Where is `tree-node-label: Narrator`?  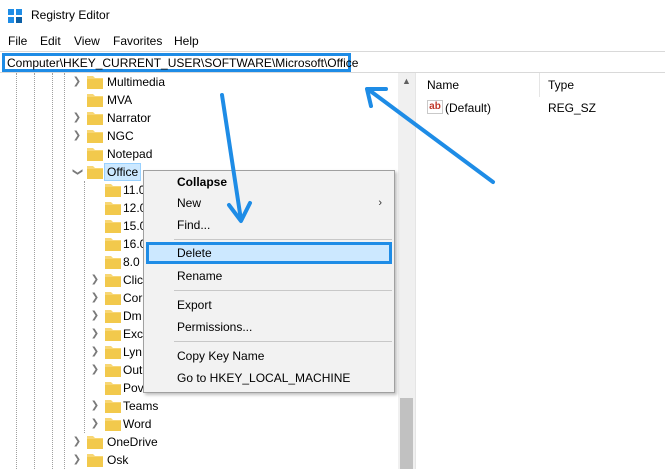 tree-node-label: Narrator is located at coordinates (129, 118).